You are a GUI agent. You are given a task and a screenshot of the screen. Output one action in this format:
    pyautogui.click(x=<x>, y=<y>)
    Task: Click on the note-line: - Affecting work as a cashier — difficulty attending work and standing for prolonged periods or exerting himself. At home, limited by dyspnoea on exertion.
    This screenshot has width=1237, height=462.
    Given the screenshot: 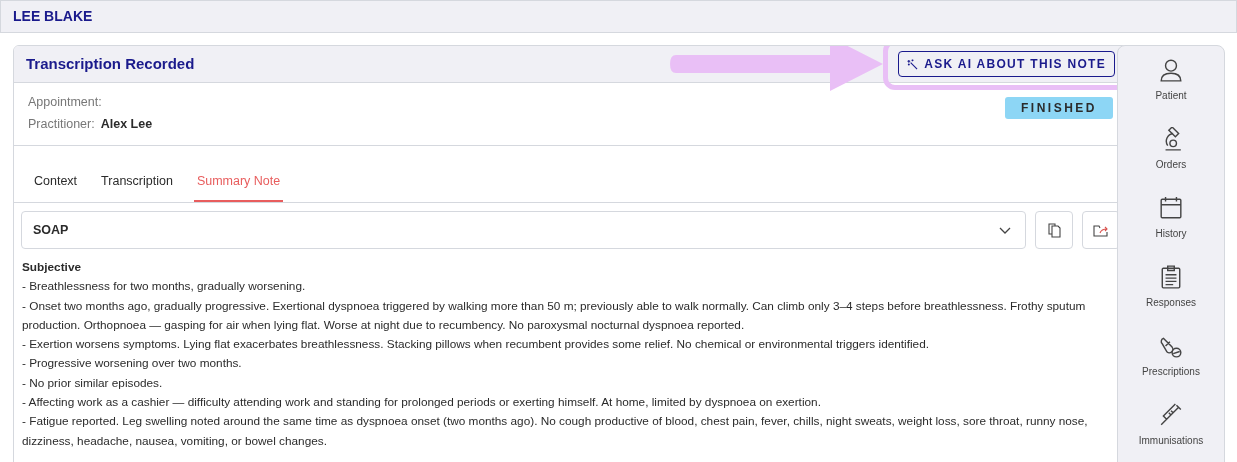 What is the action you would take?
    pyautogui.click(x=422, y=403)
    